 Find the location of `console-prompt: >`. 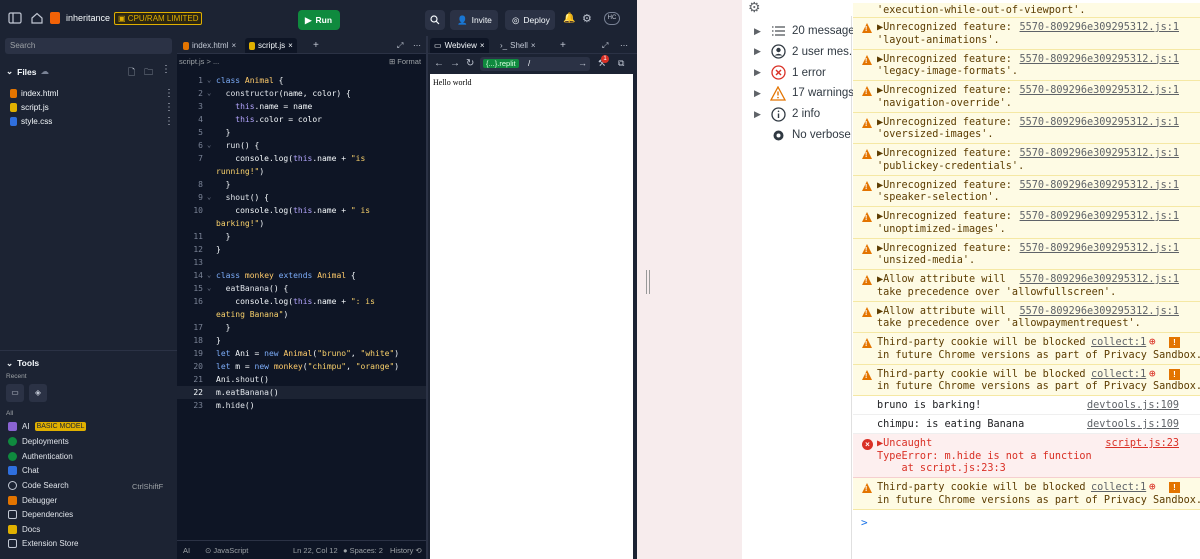

console-prompt: > is located at coordinates (864, 522).